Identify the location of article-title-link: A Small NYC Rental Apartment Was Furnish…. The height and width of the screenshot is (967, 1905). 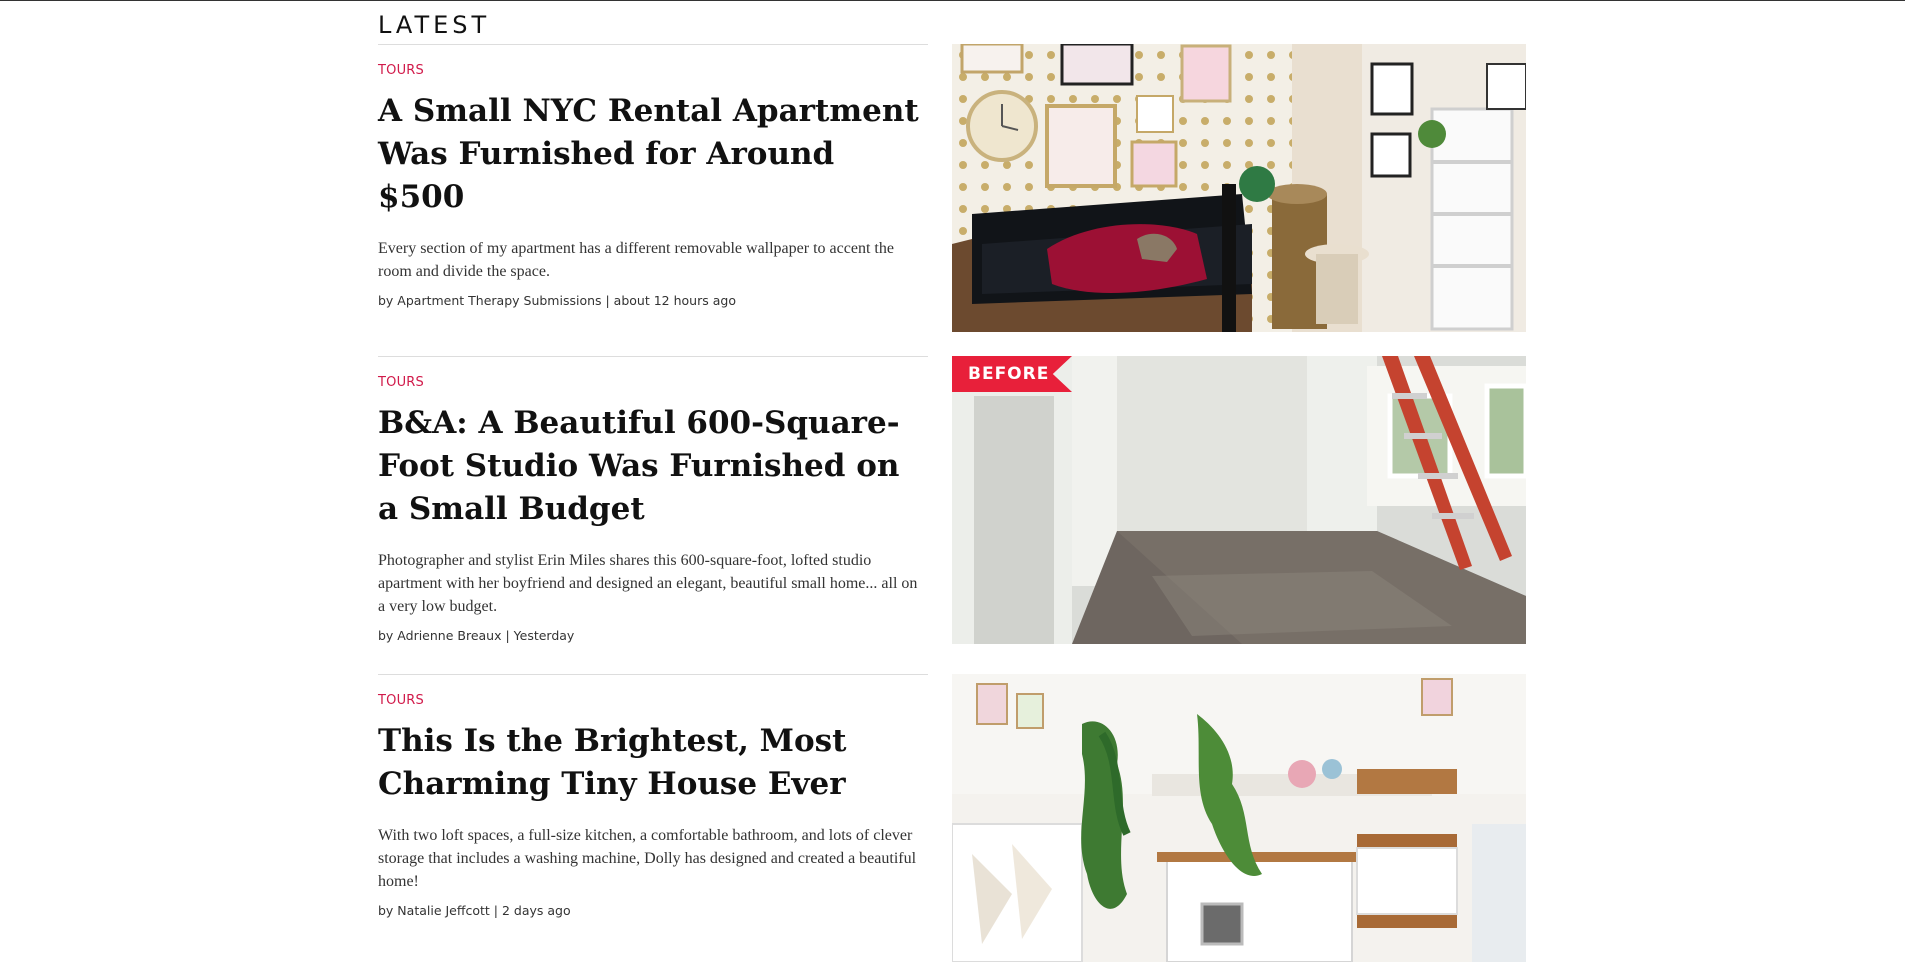
(653, 154).